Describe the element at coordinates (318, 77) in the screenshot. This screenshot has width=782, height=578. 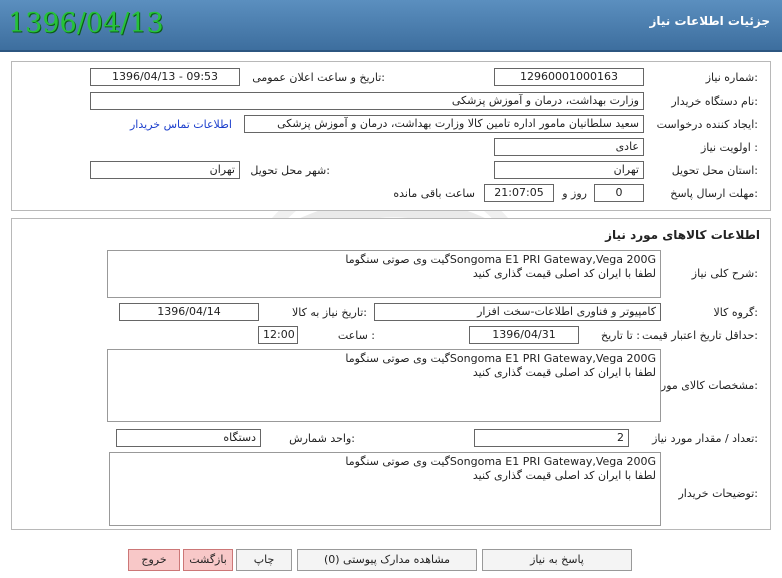
I see `announce-label: تاریخ و ساعت اعلان عمومی:` at that location.